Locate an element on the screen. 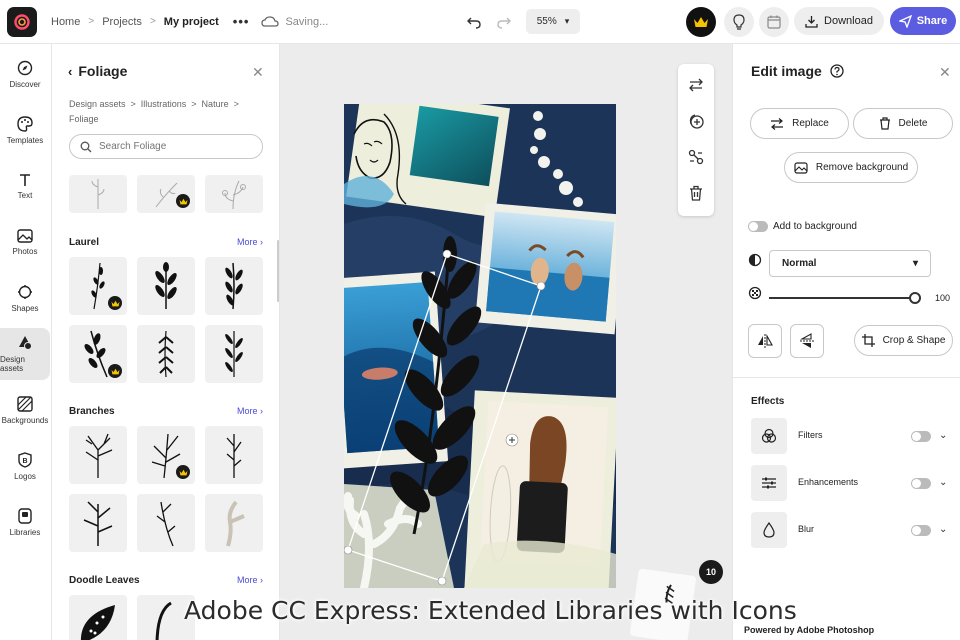 This screenshot has height=640, width=960. arrange-icon is located at coordinates (696, 157).